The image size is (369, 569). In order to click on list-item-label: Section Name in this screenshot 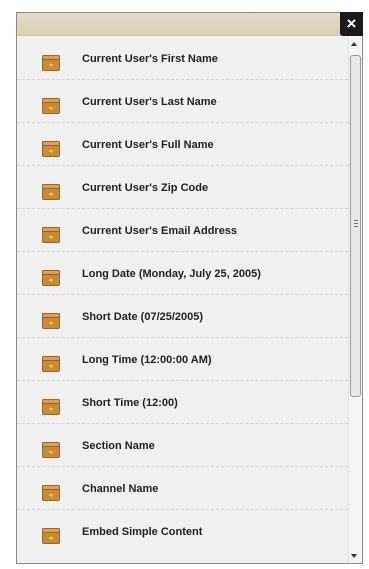, I will do `click(118, 446)`.